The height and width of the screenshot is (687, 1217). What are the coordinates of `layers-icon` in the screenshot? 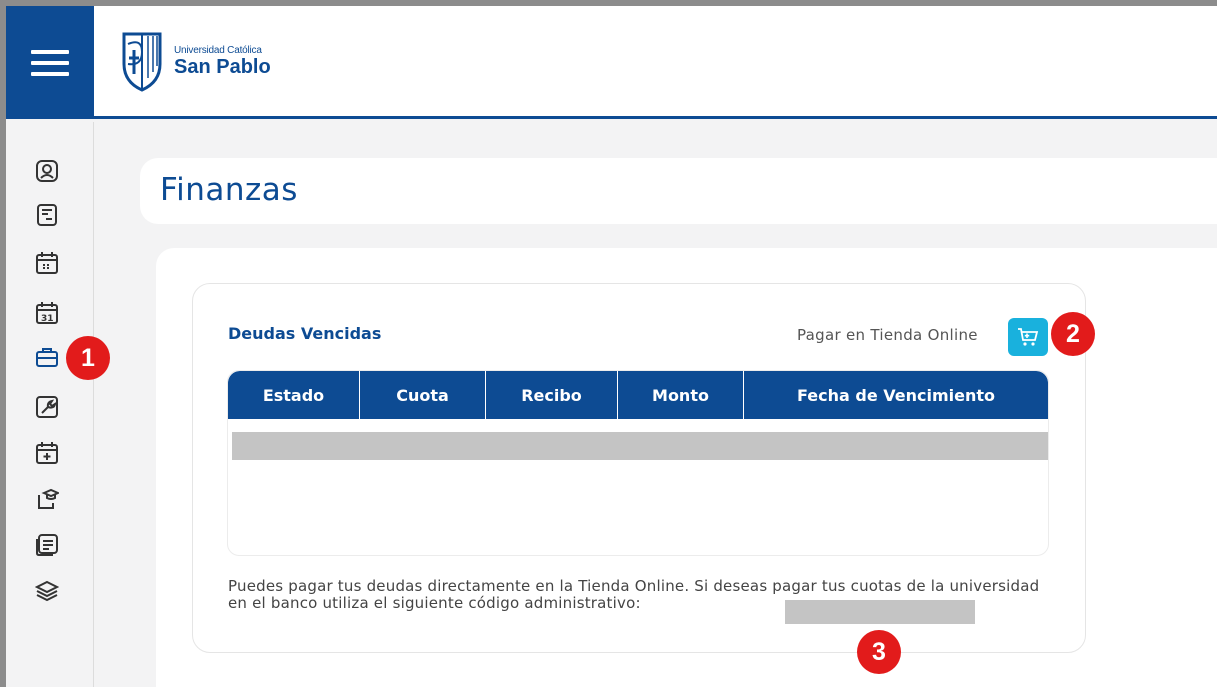 It's located at (47, 591).